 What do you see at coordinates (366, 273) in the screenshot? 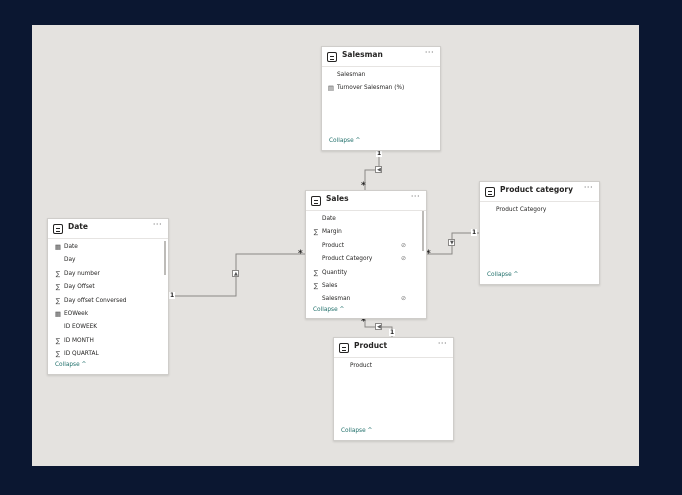
I see `field-row: ∑ Quantity` at bounding box center [366, 273].